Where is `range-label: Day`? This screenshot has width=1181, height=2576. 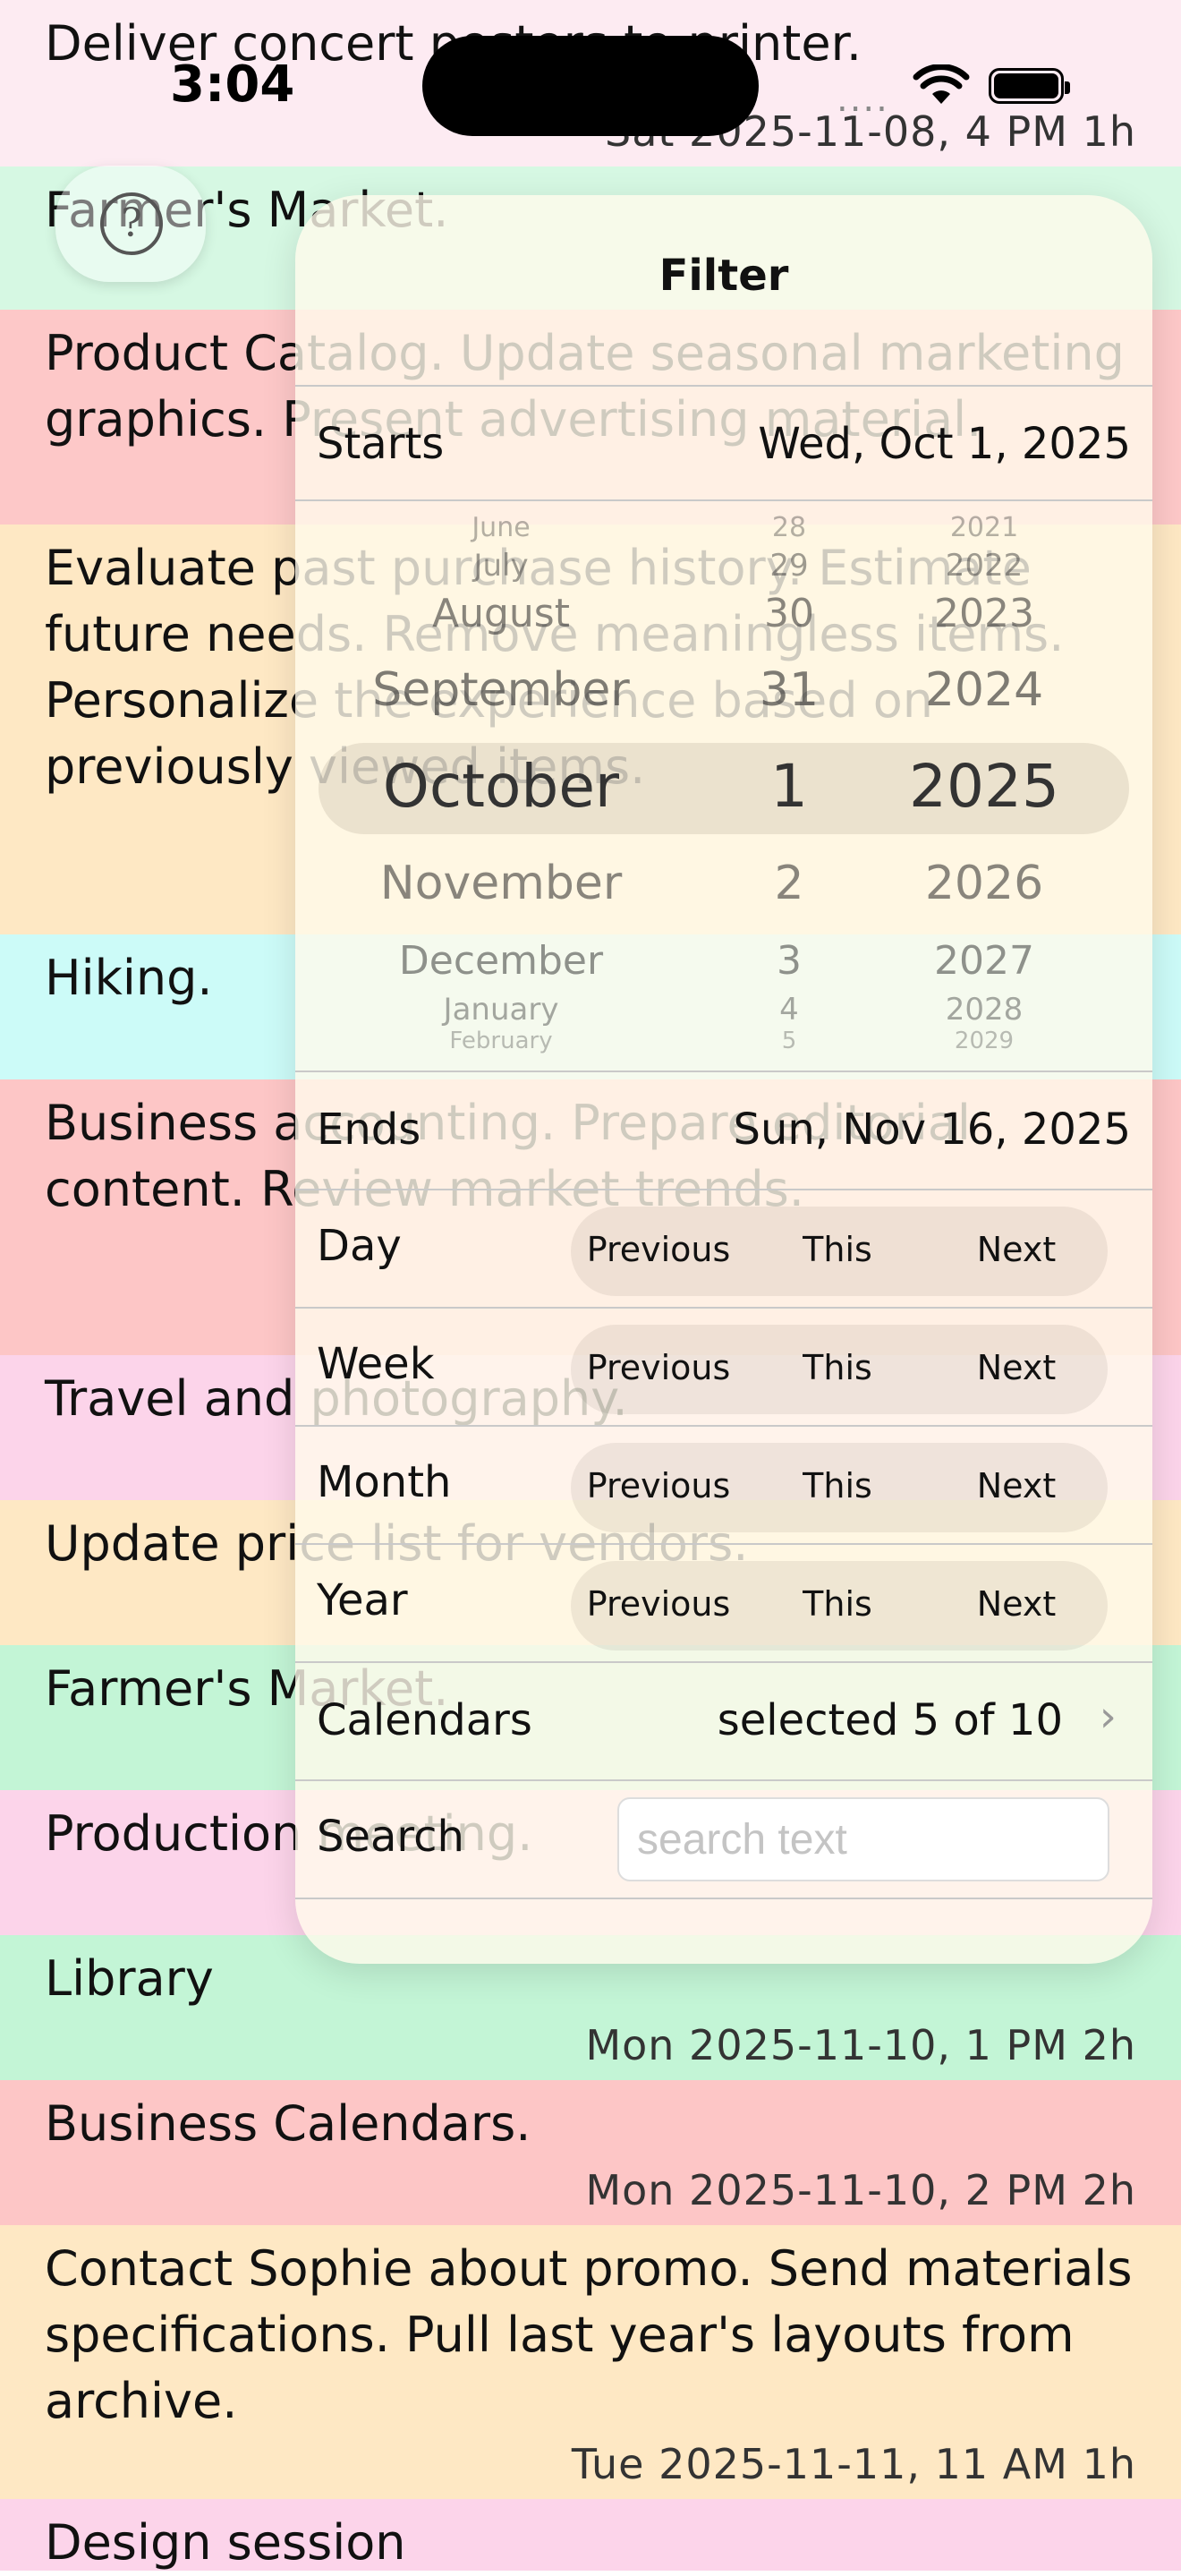
range-label: Day is located at coordinates (359, 1246).